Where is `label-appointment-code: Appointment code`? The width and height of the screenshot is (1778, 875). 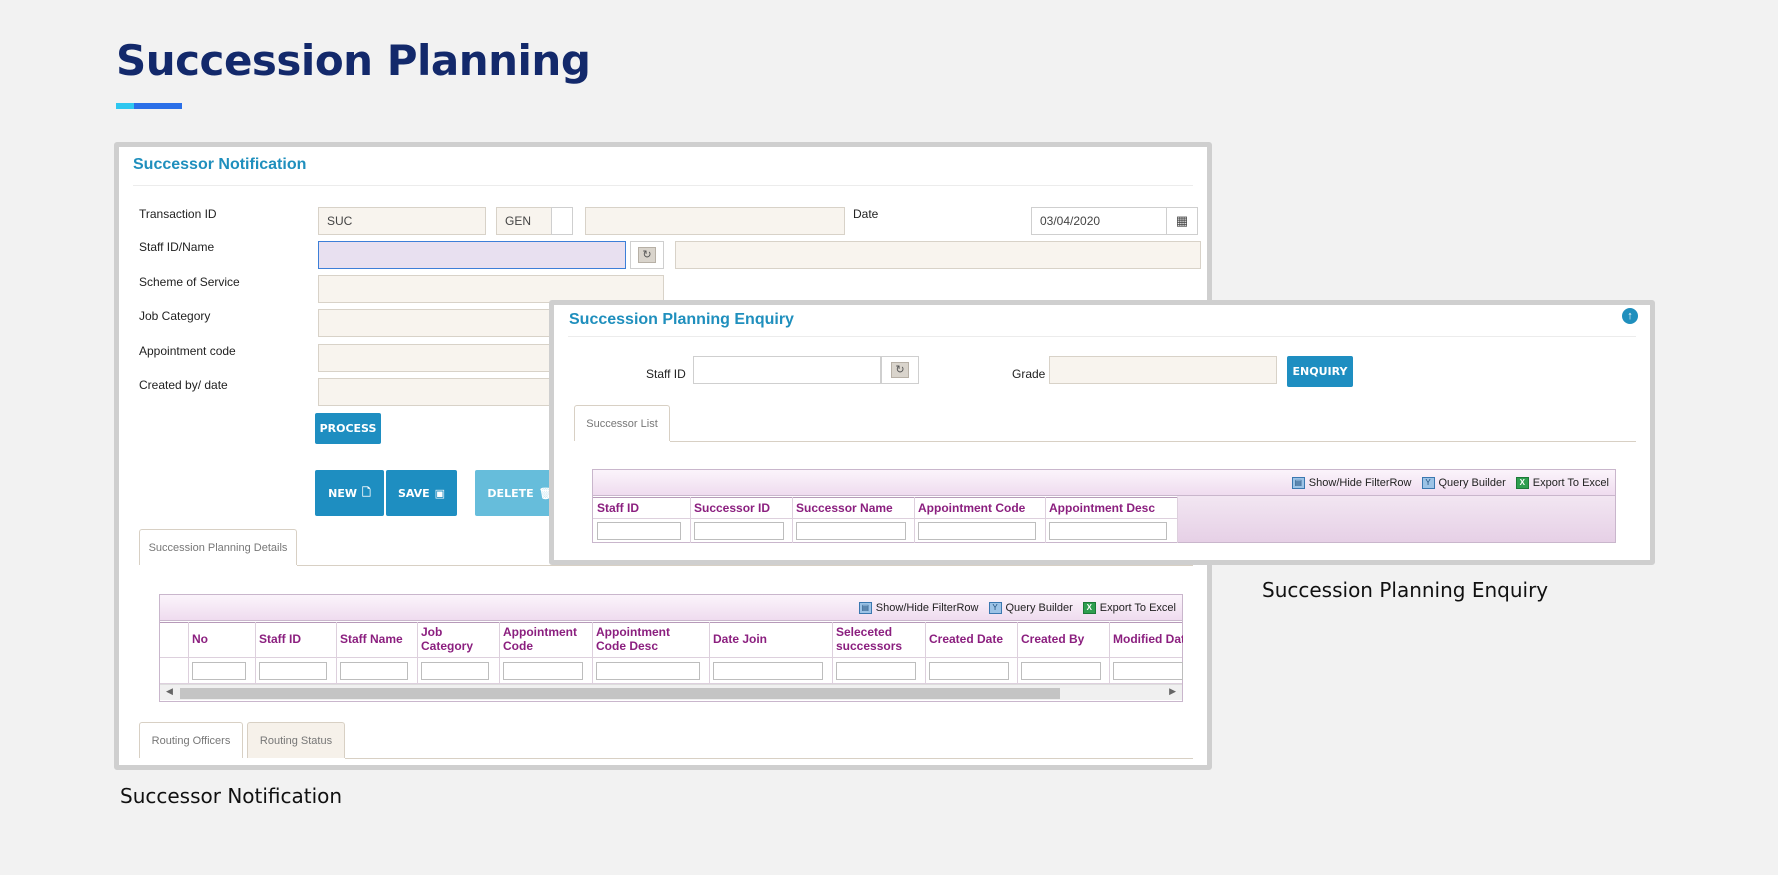 label-appointment-code: Appointment code is located at coordinates (187, 351).